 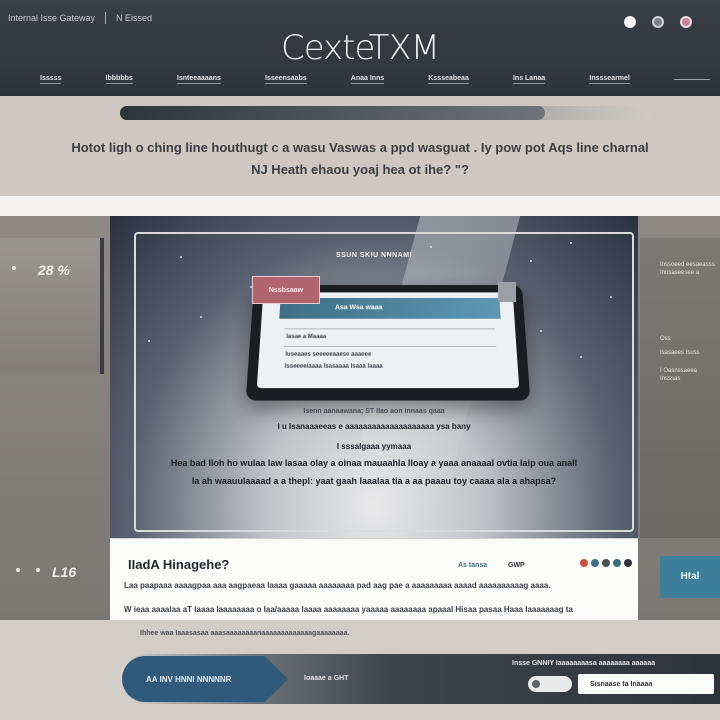 I want to click on nav-item: Isnteeaaaans, so click(x=198, y=79).